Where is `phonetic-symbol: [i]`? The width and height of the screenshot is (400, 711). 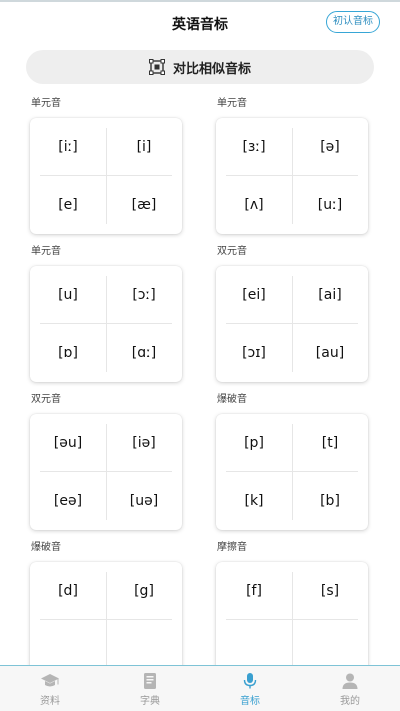 phonetic-symbol: [i] is located at coordinates (144, 147).